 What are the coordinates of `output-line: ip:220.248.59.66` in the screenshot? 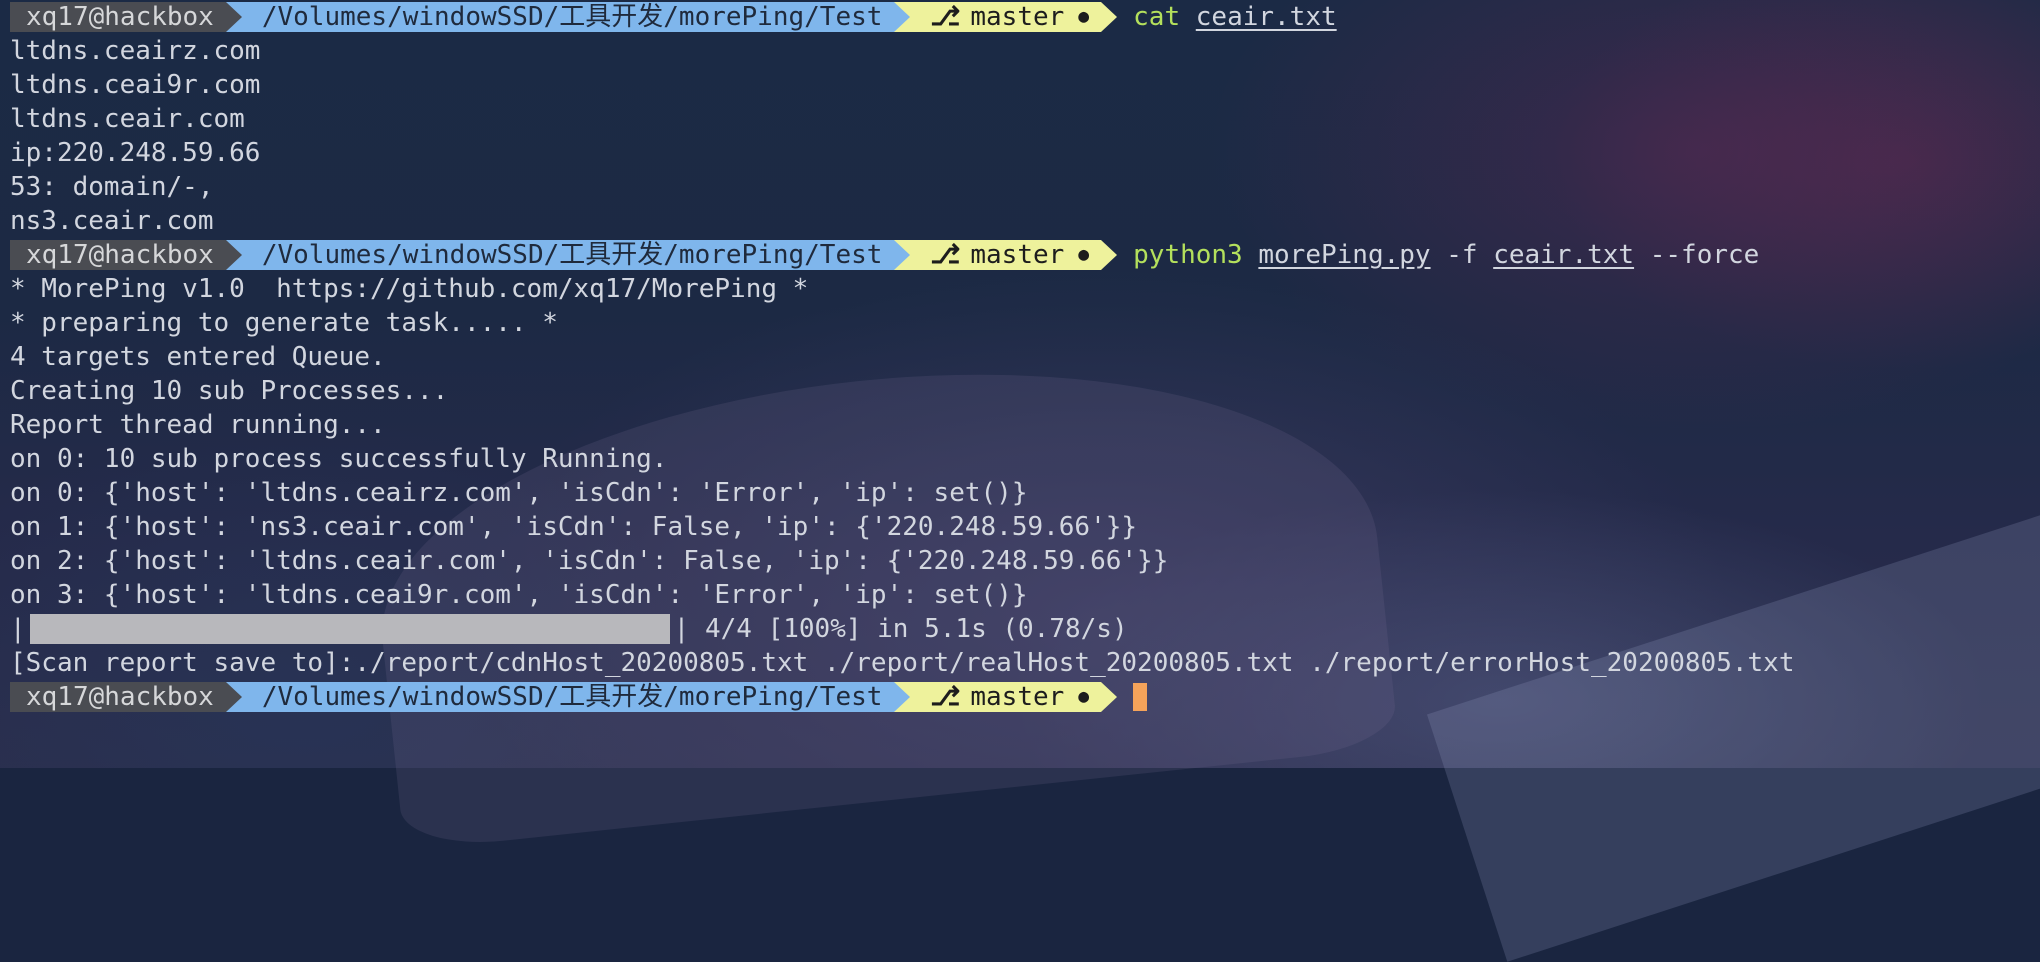 It's located at (135, 153).